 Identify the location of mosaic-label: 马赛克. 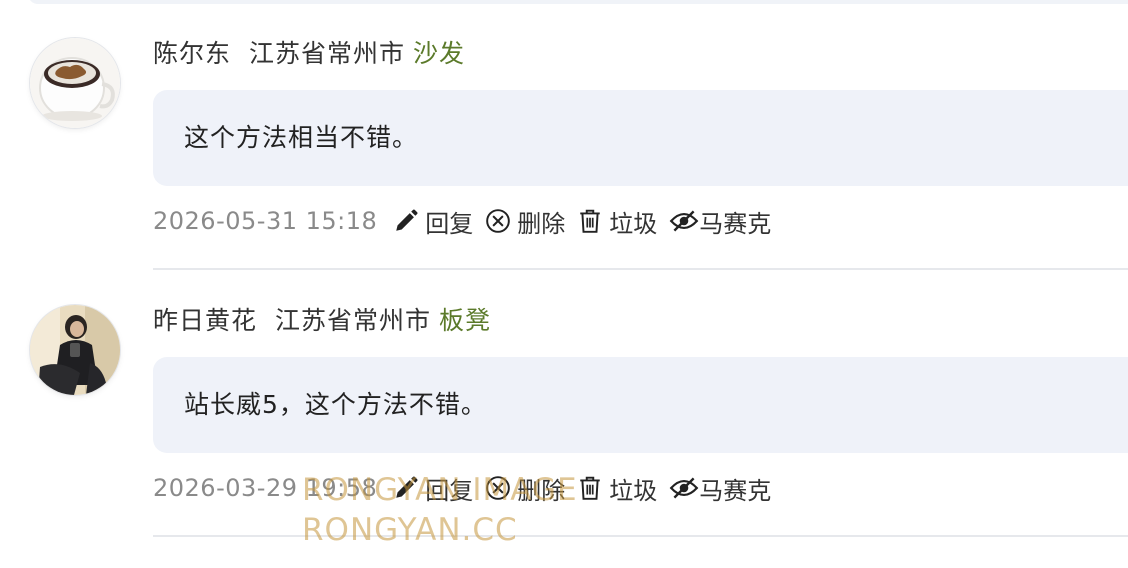
(735, 490).